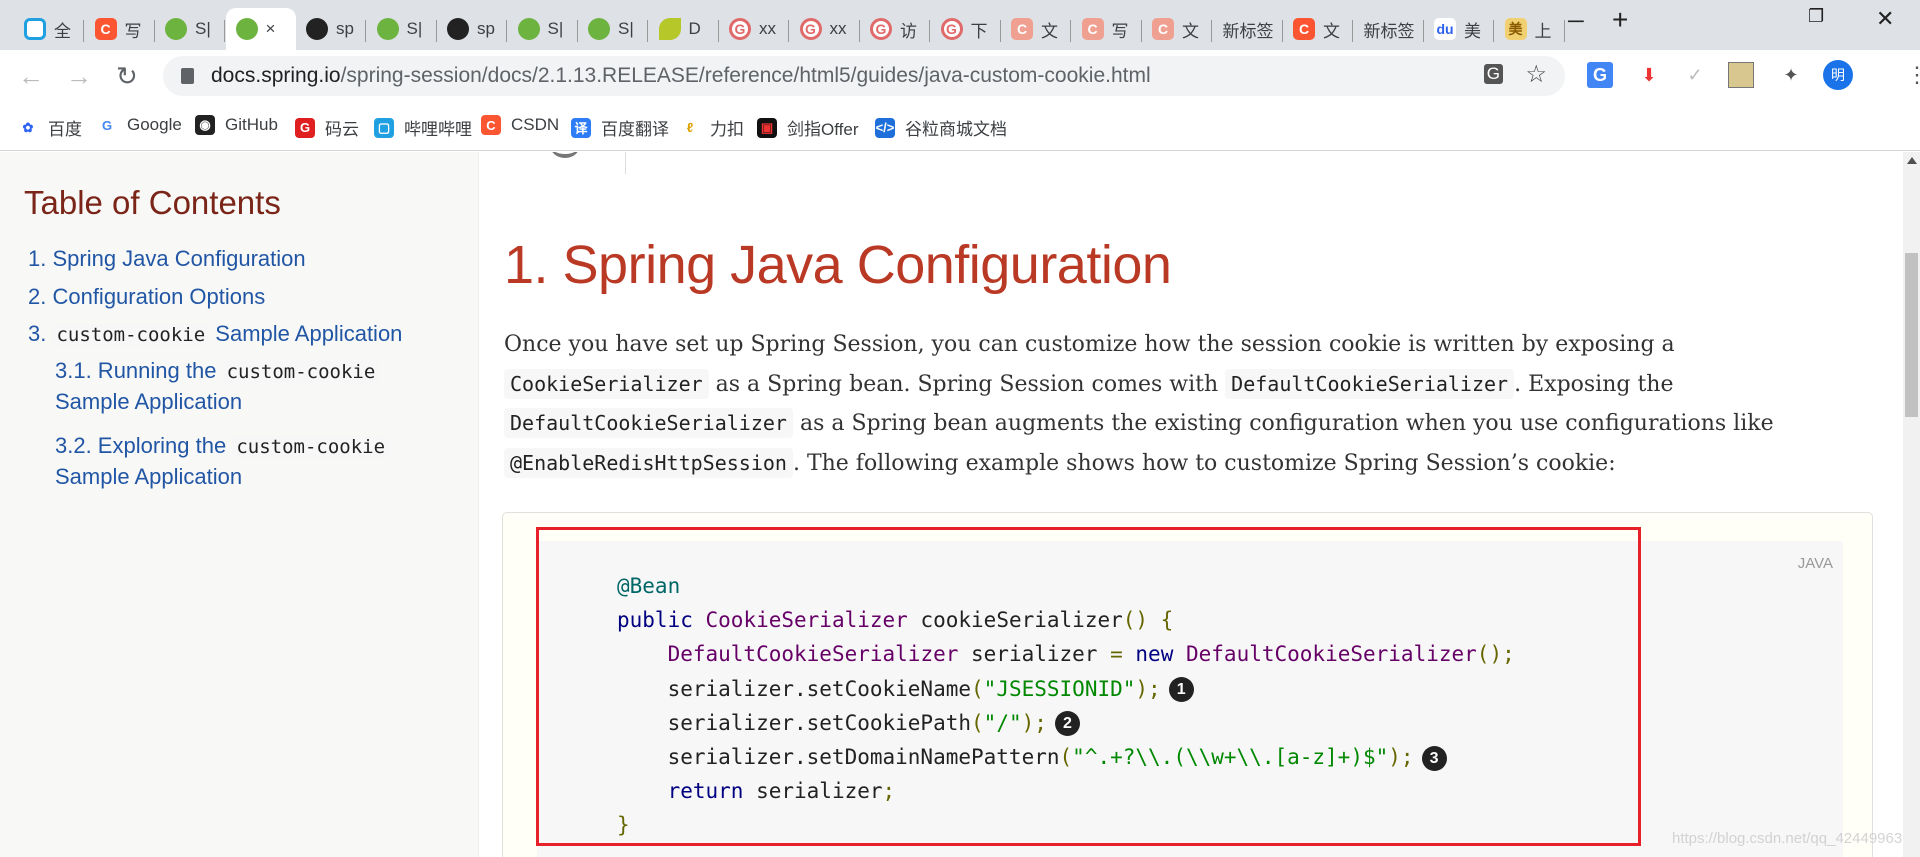  Describe the element at coordinates (625, 163) in the screenshot. I see `header-divider` at that location.